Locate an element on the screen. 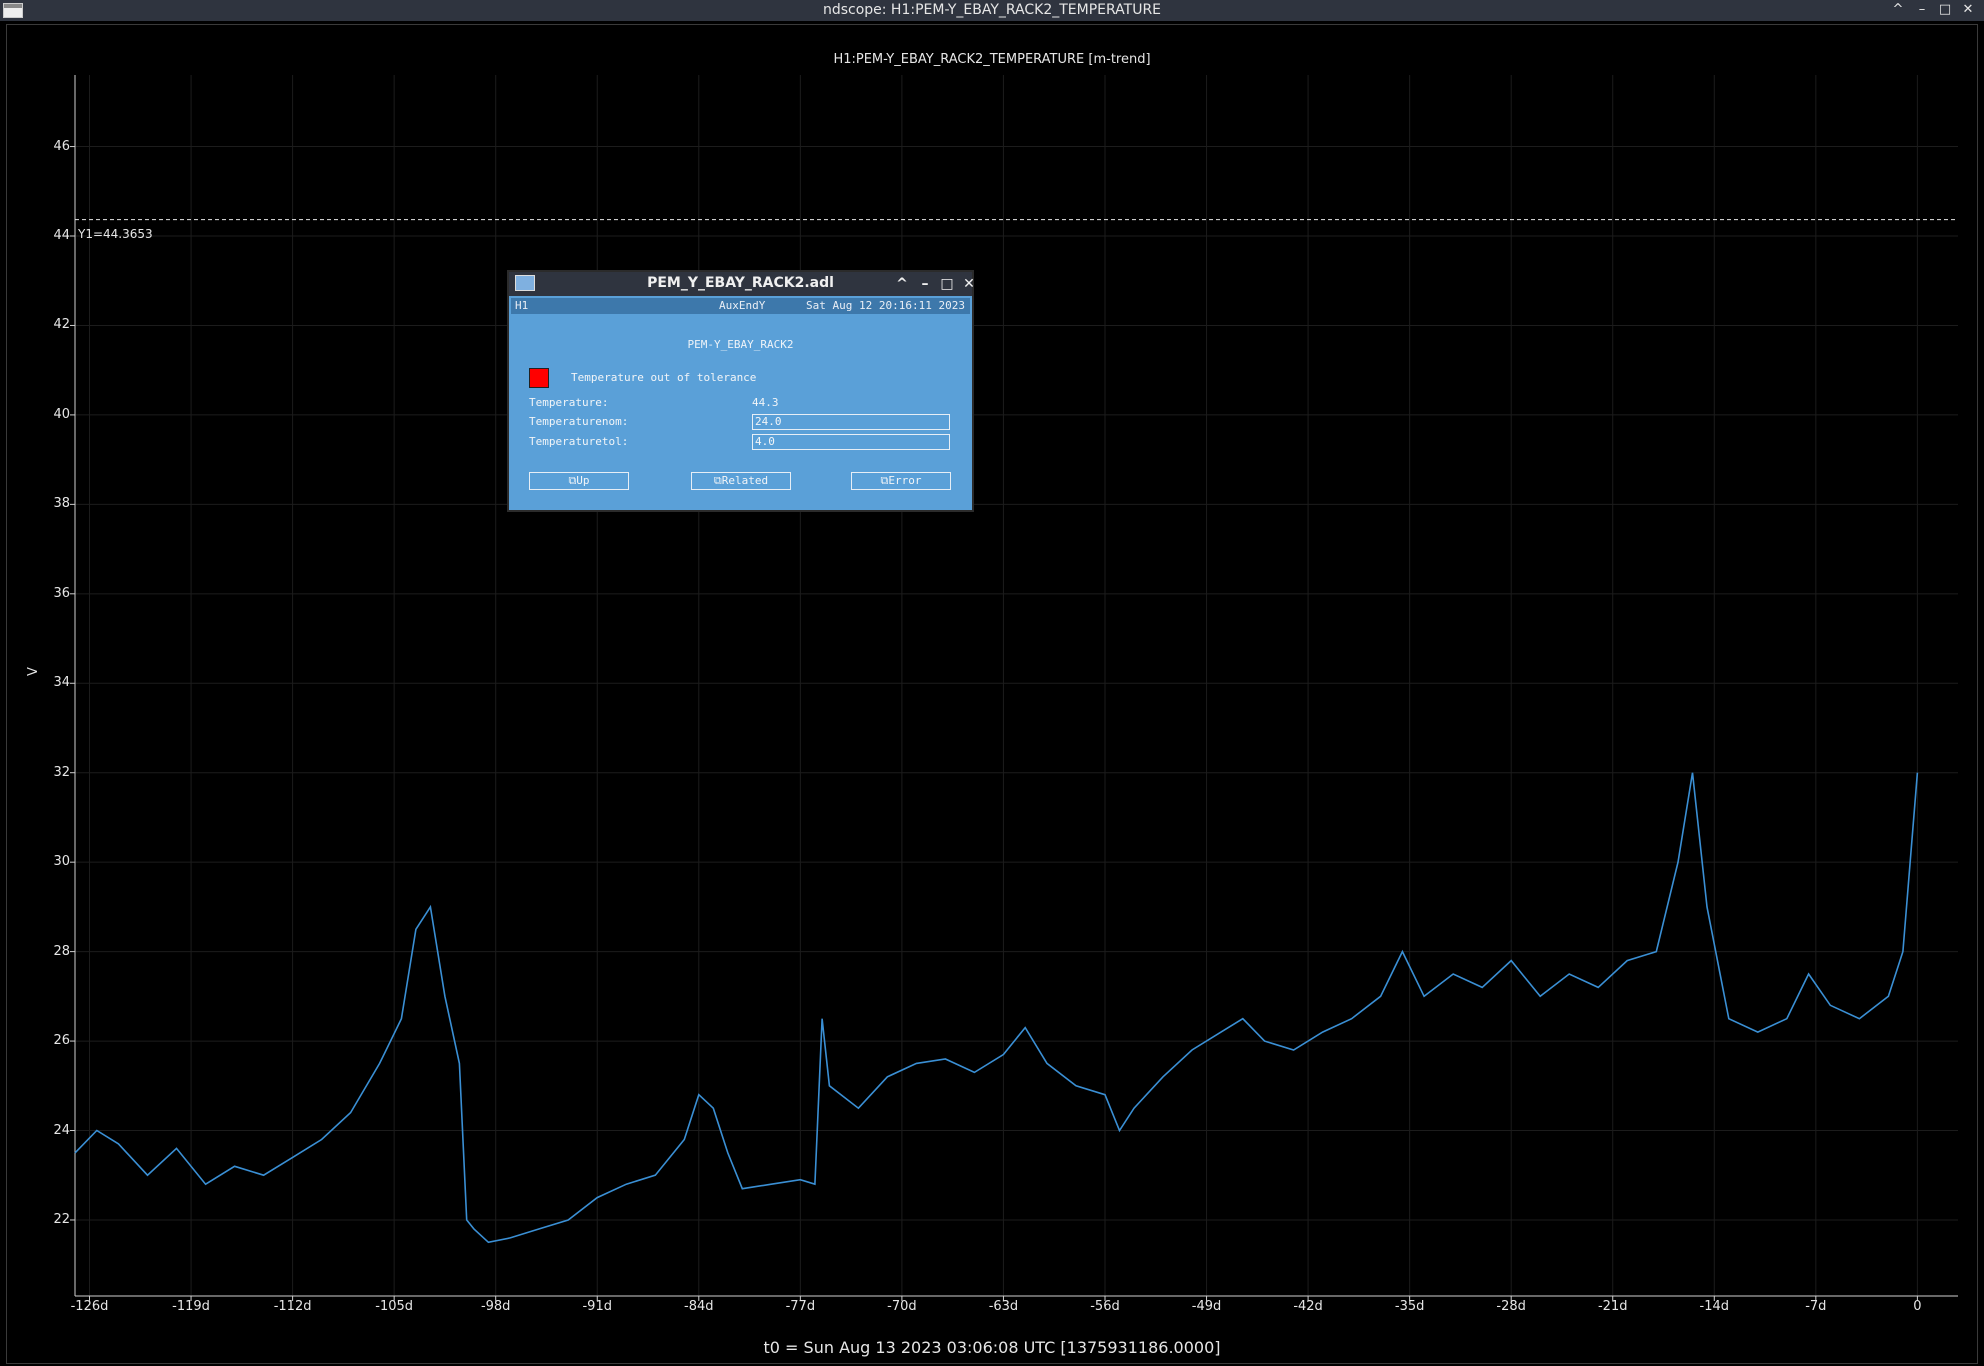 This screenshot has width=1984, height=1366. alarm-indicator is located at coordinates (539, 378).